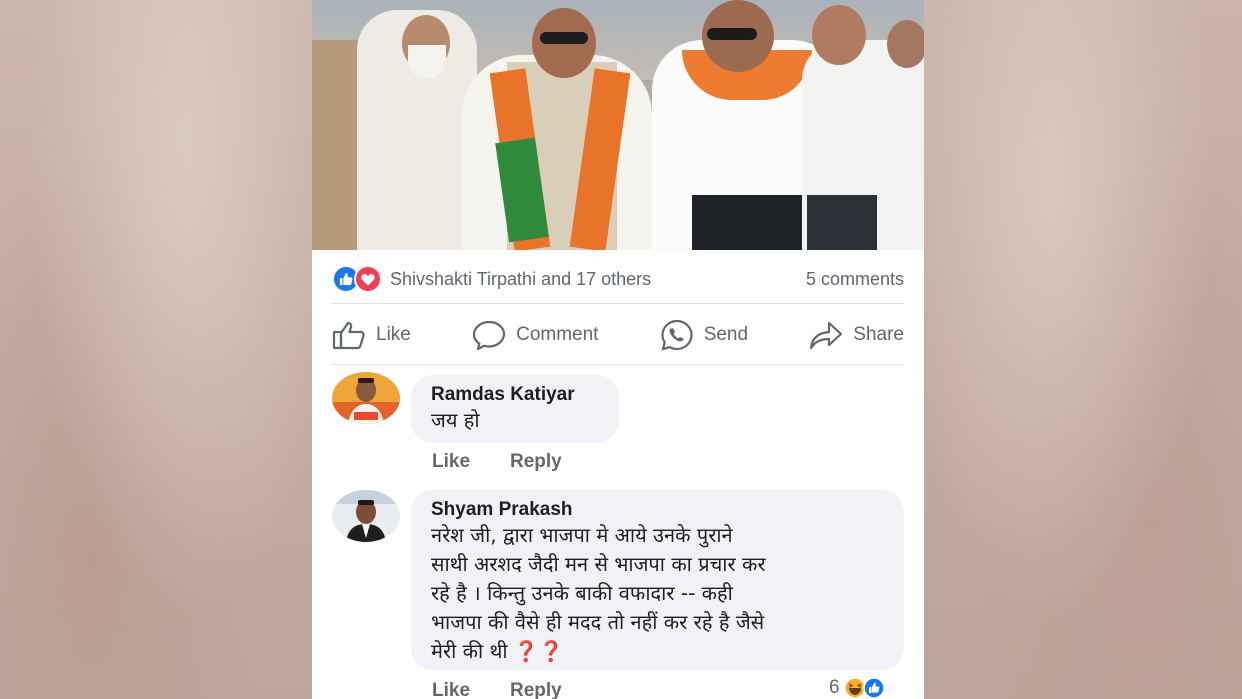  I want to click on send-label: Send, so click(726, 334).